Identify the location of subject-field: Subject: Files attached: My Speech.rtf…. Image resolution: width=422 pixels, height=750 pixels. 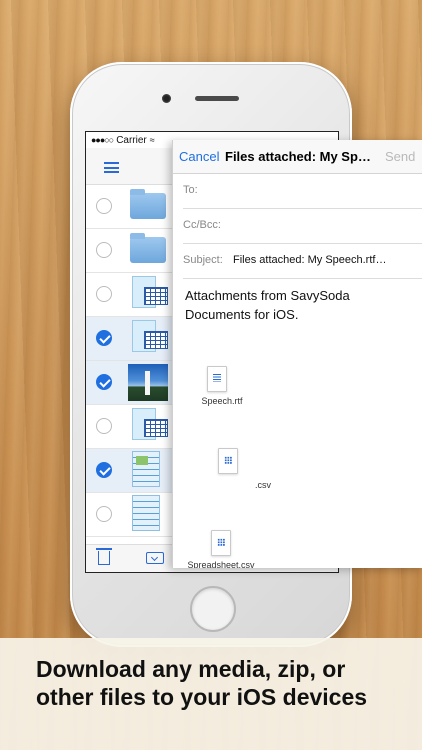
(302, 261).